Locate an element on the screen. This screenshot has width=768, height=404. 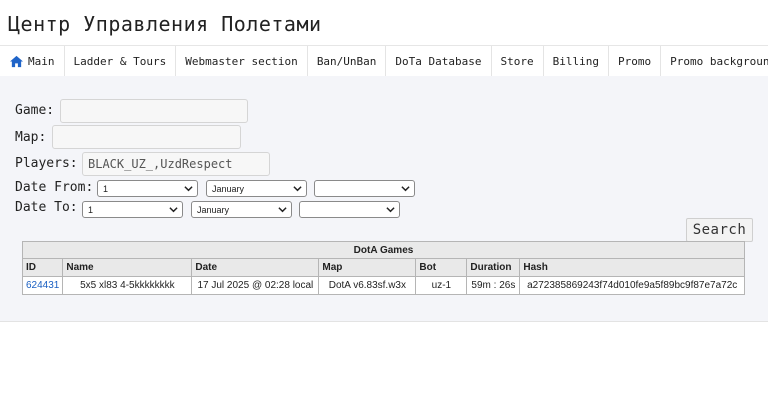
date-to-day-select: 1 is located at coordinates (132, 209).